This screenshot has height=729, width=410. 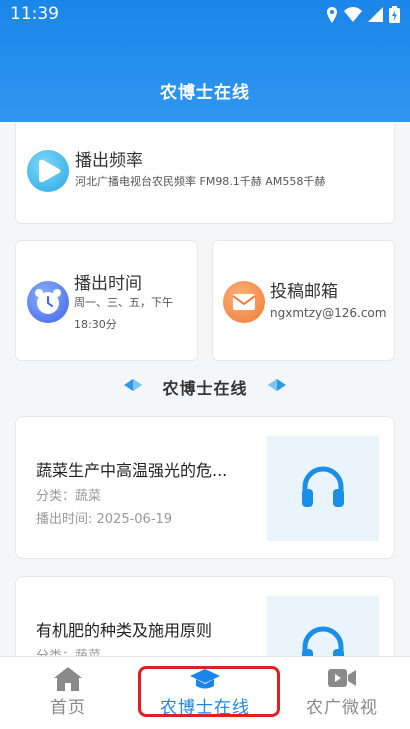 I want to click on broadcast-time-card: 播出时间 周一、三、五，下午 18:30分, so click(x=106, y=300).